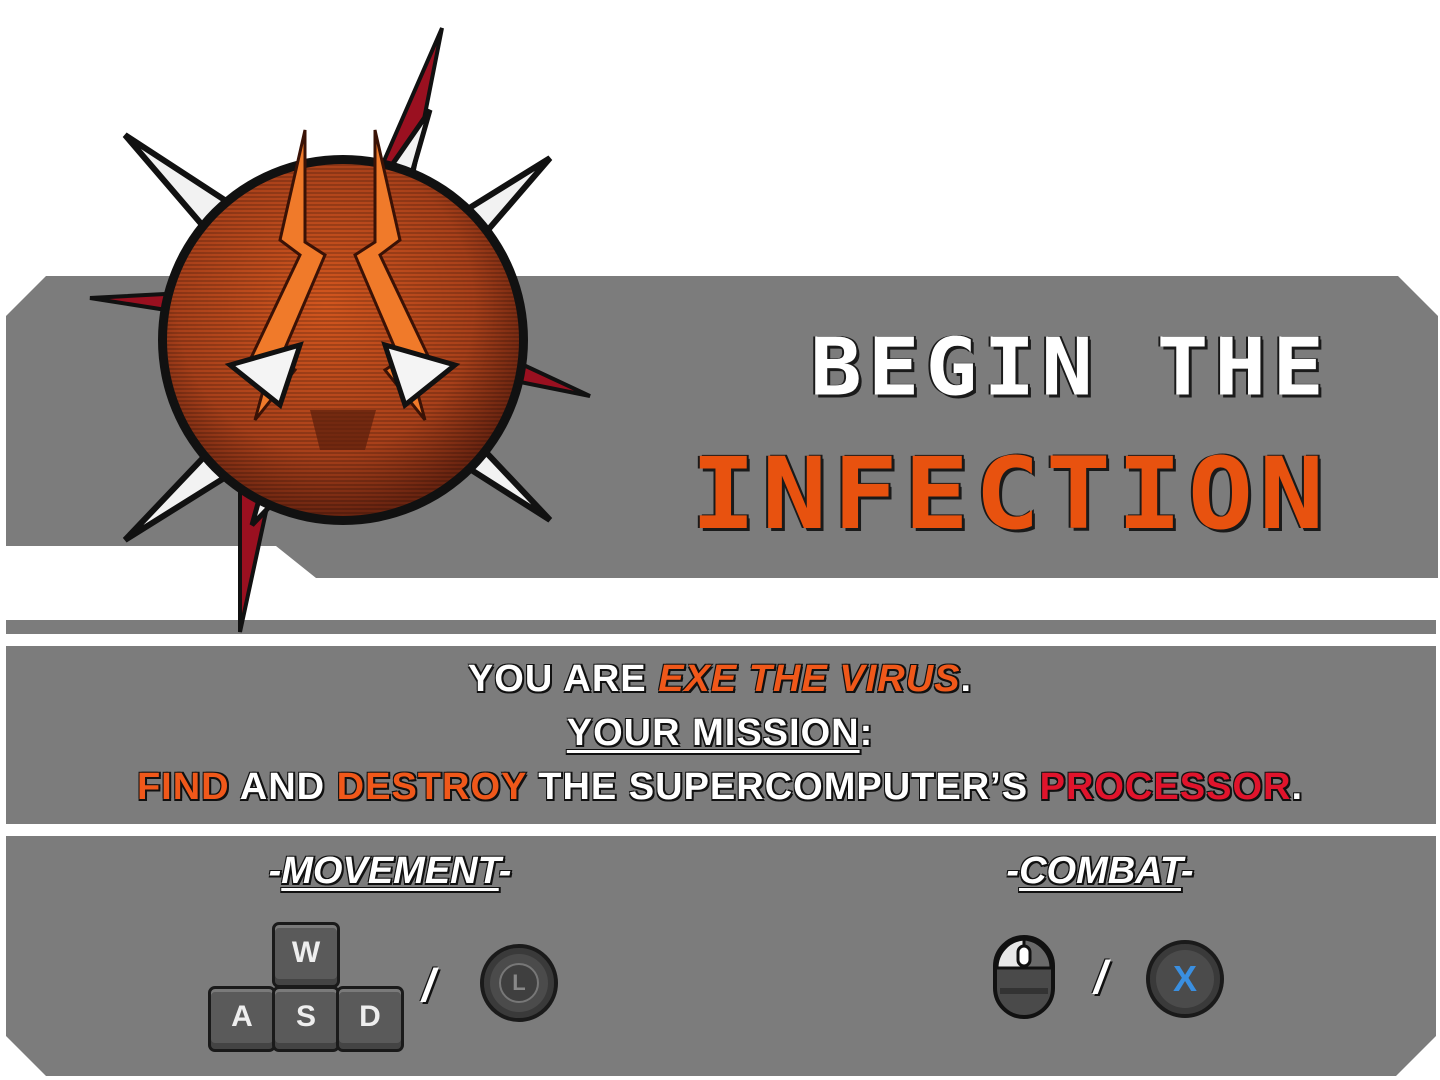 This screenshot has width=1440, height=1080. I want to click on mission-identity-text: YOU ARE EXE THE VIRUS., so click(720, 679).